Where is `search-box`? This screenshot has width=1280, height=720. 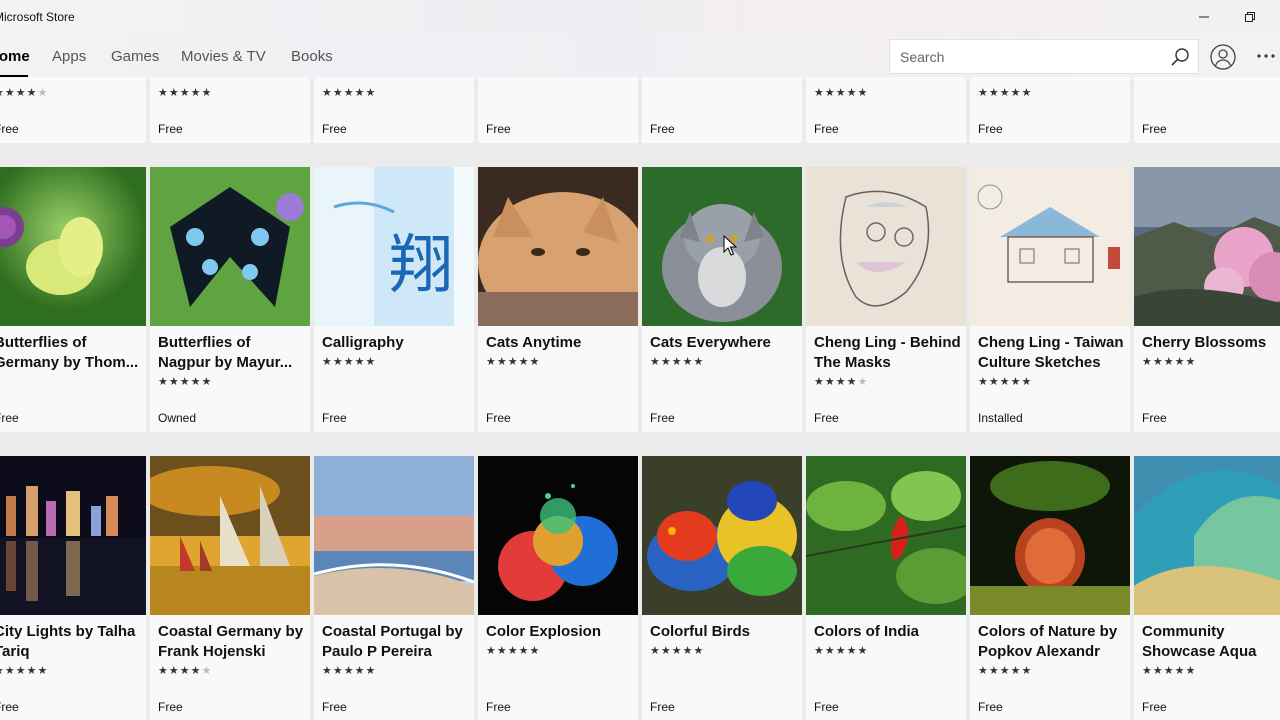 search-box is located at coordinates (1044, 56).